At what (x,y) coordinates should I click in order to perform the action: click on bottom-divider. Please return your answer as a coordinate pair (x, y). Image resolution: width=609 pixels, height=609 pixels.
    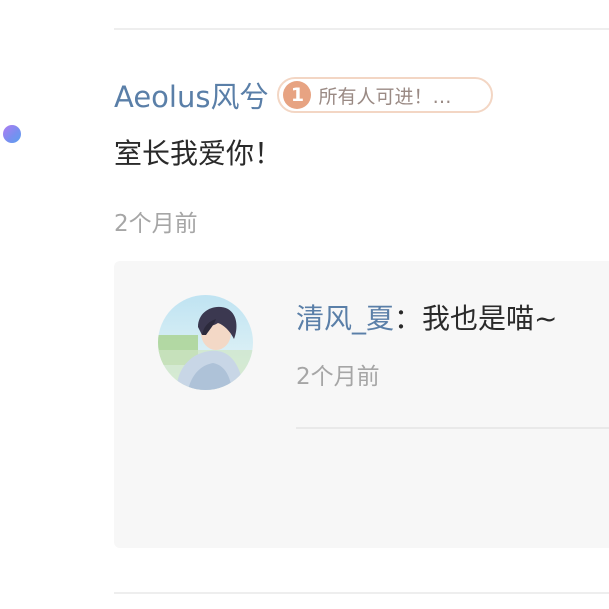
    Looking at the image, I should click on (361, 593).